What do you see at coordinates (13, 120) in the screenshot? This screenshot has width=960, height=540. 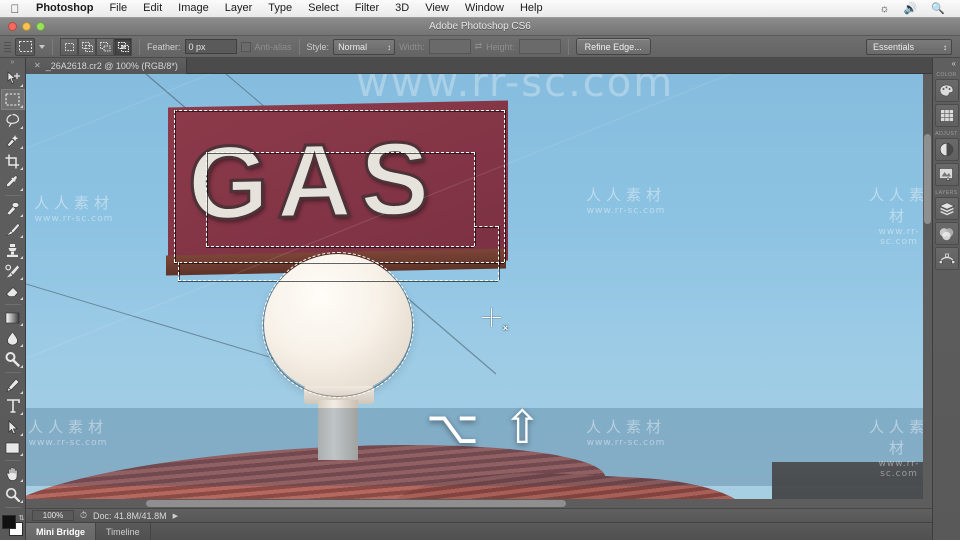 I see `lasso-tool` at bounding box center [13, 120].